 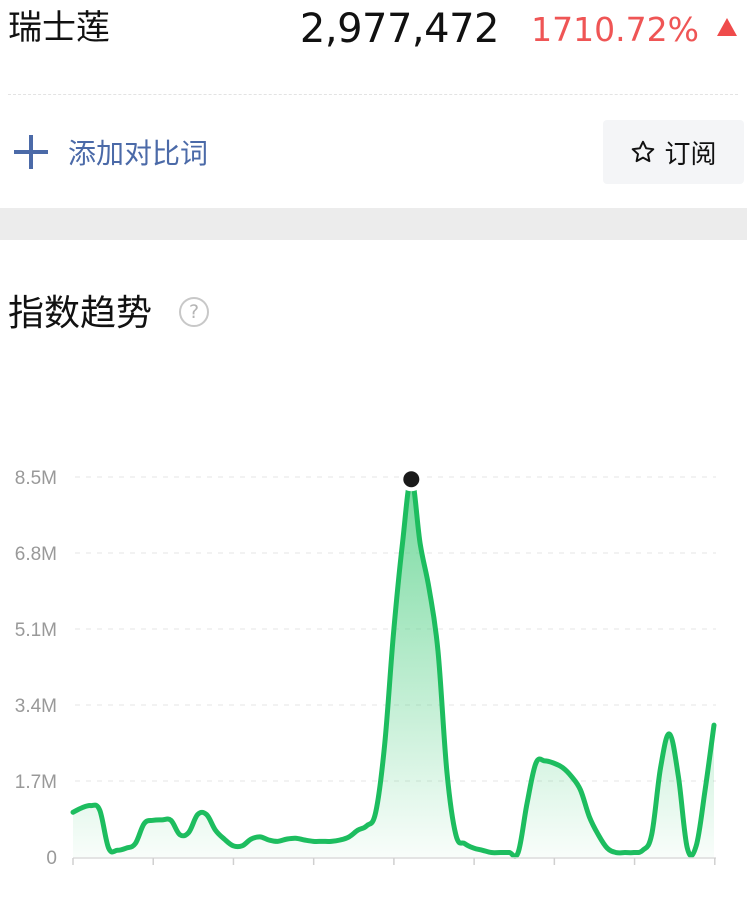 What do you see at coordinates (36, 554) in the screenshot?
I see `y-tick-label: 6.8M` at bounding box center [36, 554].